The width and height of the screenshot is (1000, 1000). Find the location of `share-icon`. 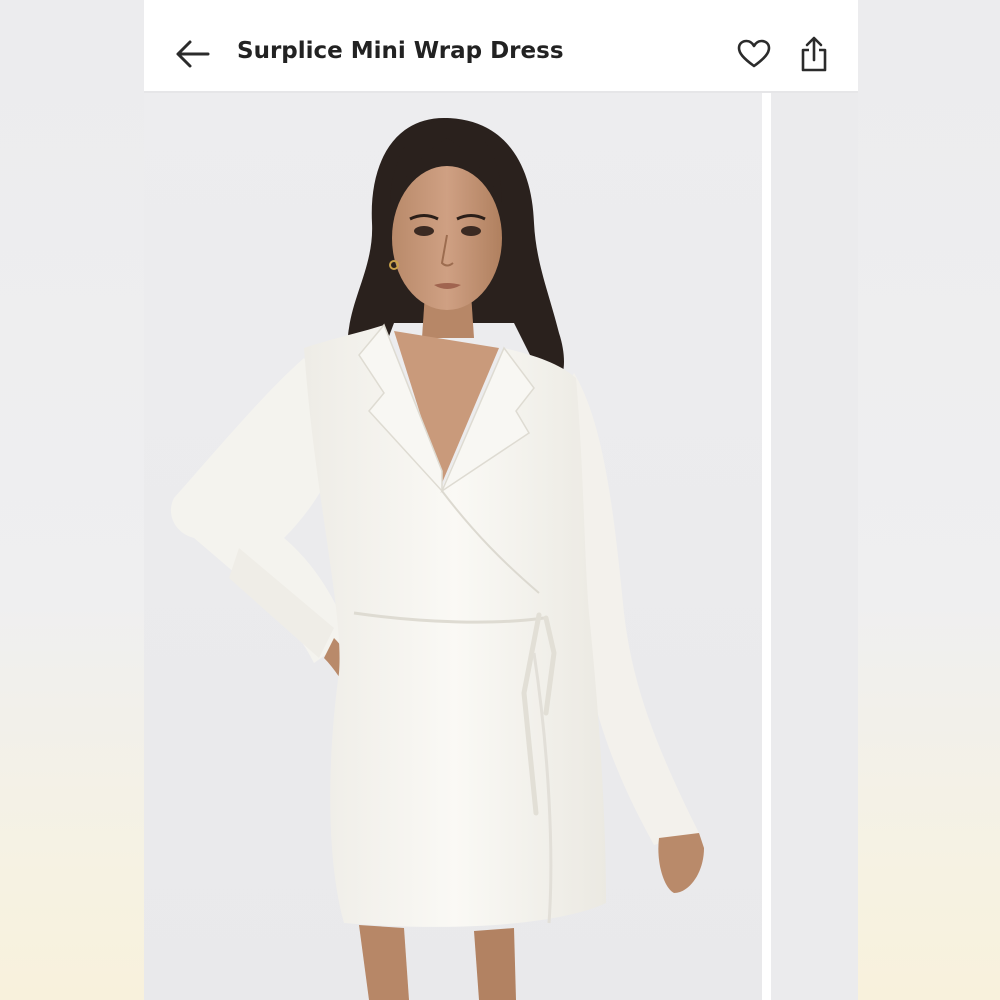

share-icon is located at coordinates (814, 54).